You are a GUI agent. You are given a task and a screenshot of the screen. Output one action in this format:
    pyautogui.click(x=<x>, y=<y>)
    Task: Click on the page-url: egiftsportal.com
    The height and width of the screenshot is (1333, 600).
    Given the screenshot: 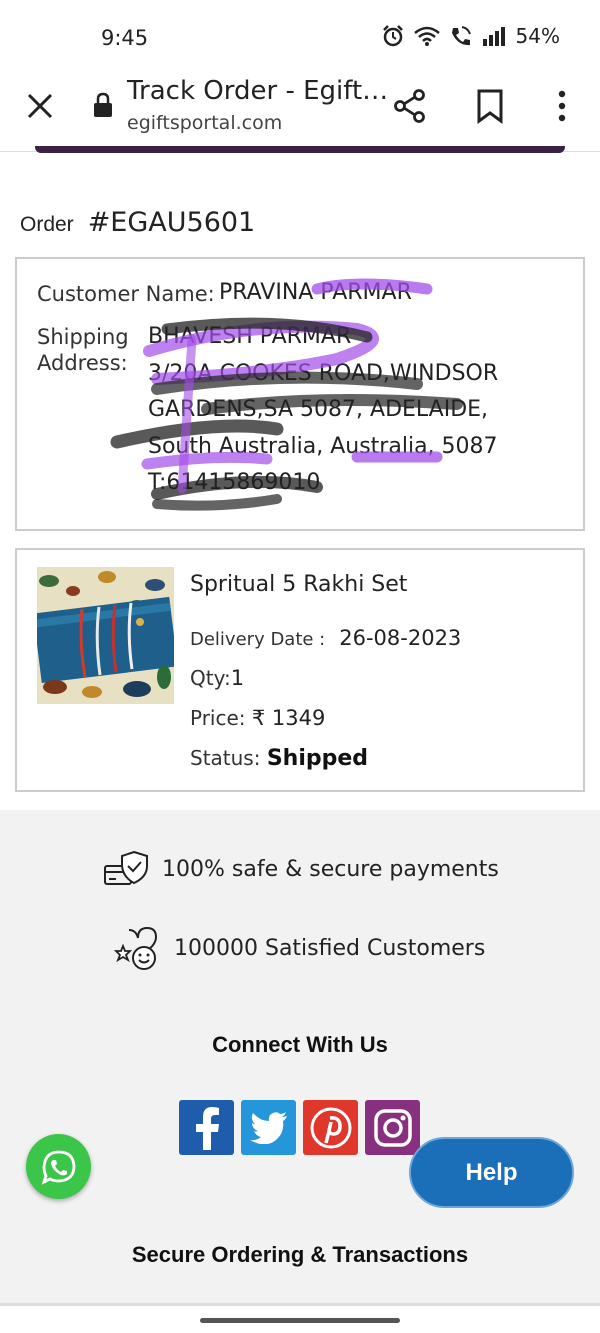 What is the action you would take?
    pyautogui.click(x=204, y=123)
    